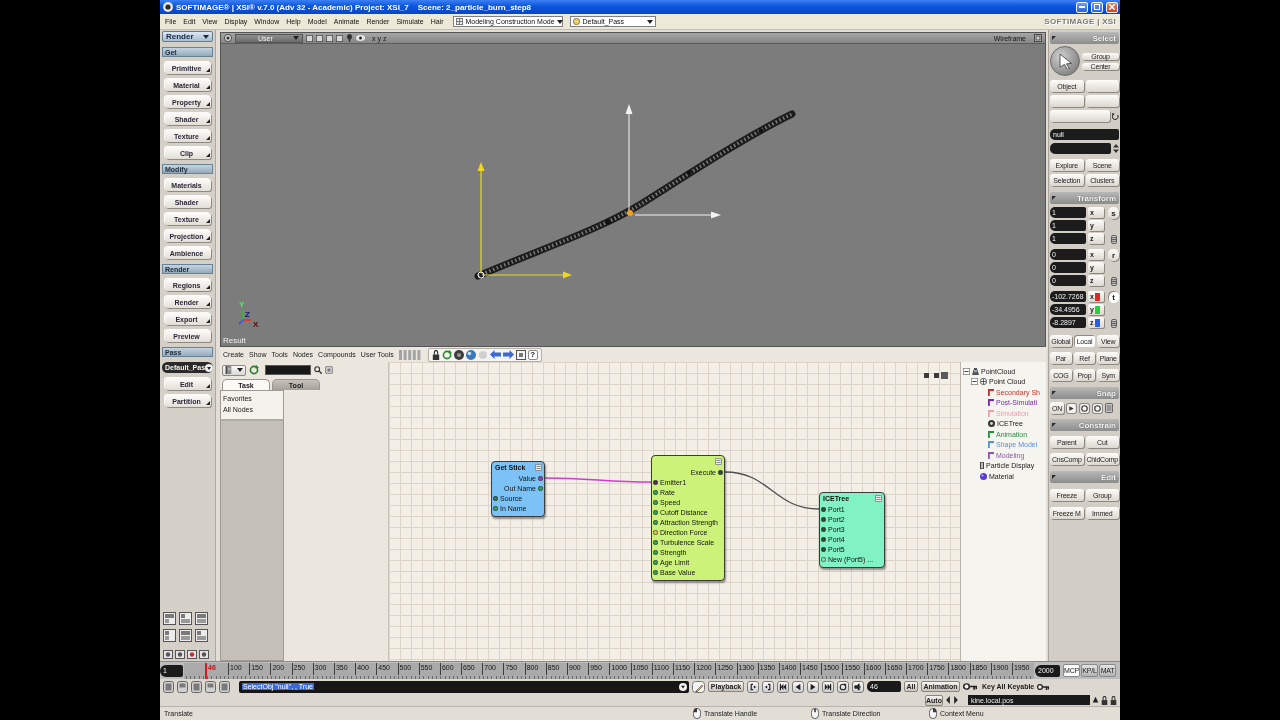 The width and height of the screenshot is (1280, 720). I want to click on play-icon, so click(1071, 408).